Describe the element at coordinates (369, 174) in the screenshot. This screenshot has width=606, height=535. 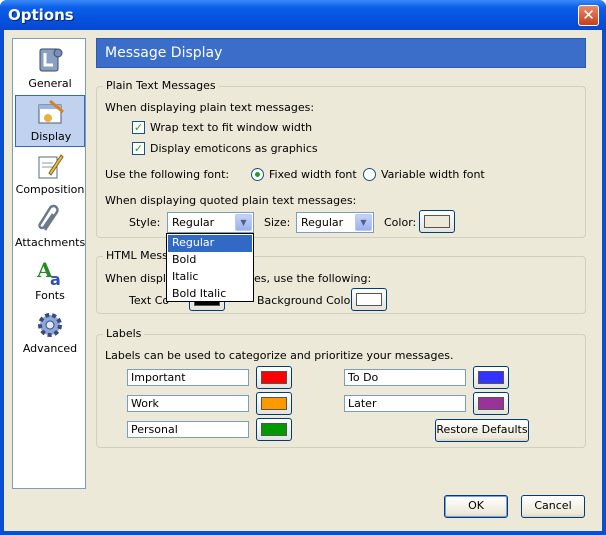
I see `variable-width-radio` at that location.